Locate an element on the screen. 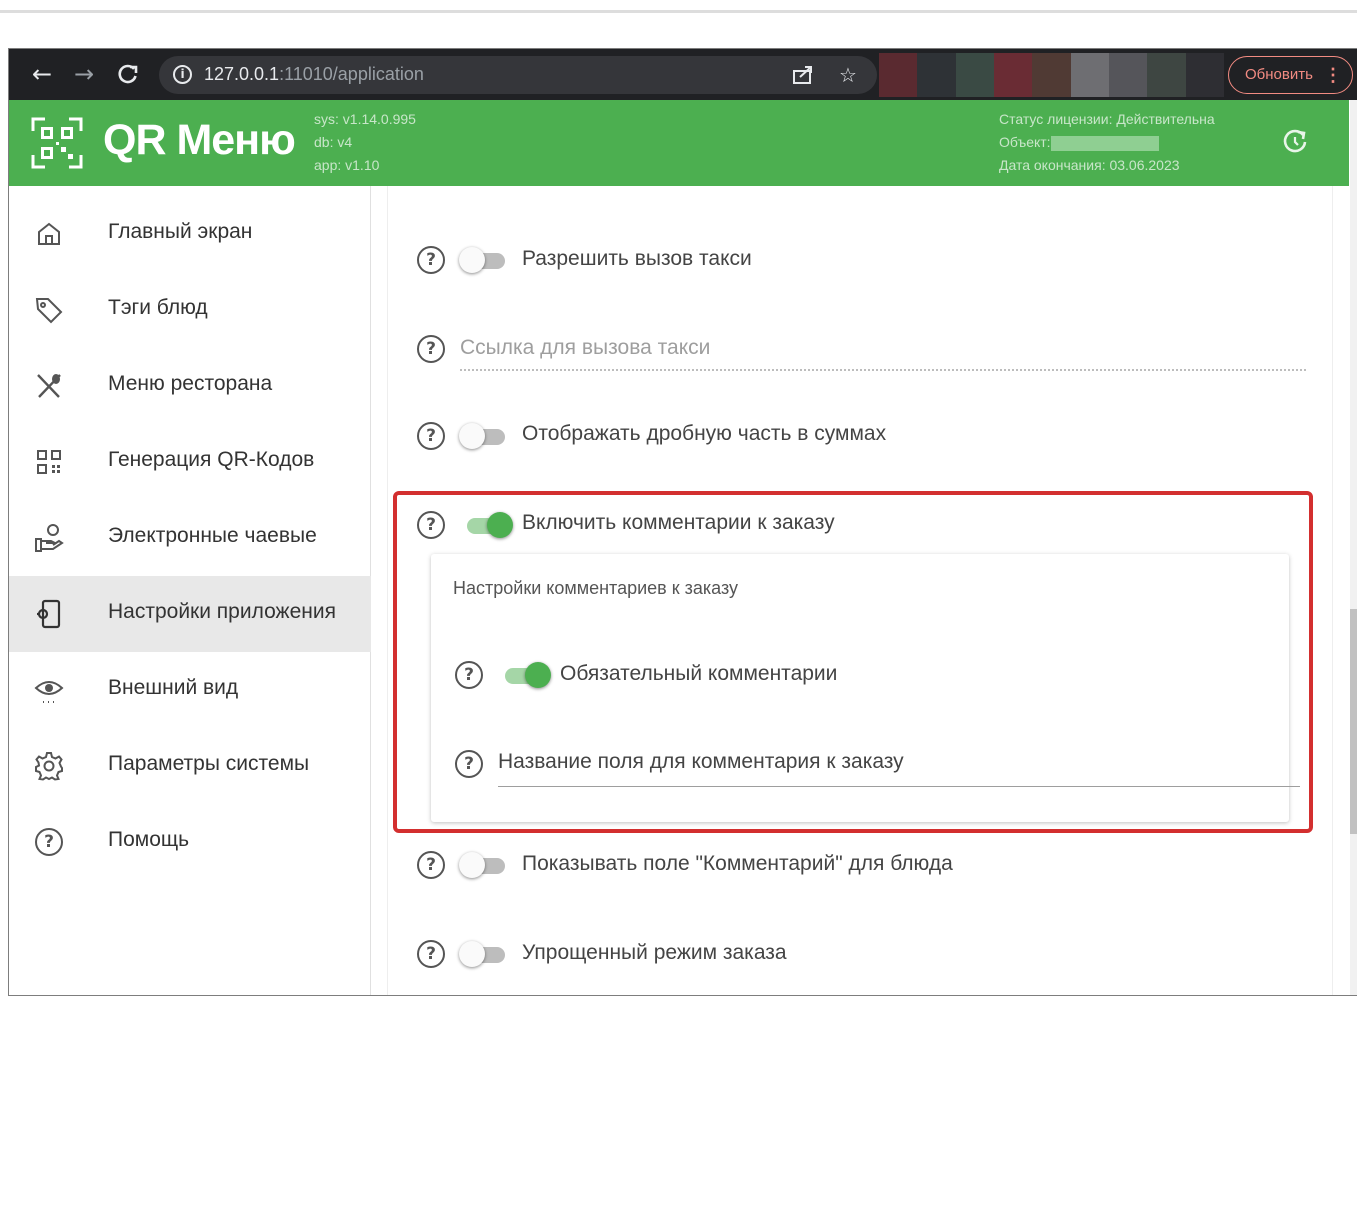 The height and width of the screenshot is (1214, 1357). license-status: Статус лицензии: Действительна is located at coordinates (1107, 119).